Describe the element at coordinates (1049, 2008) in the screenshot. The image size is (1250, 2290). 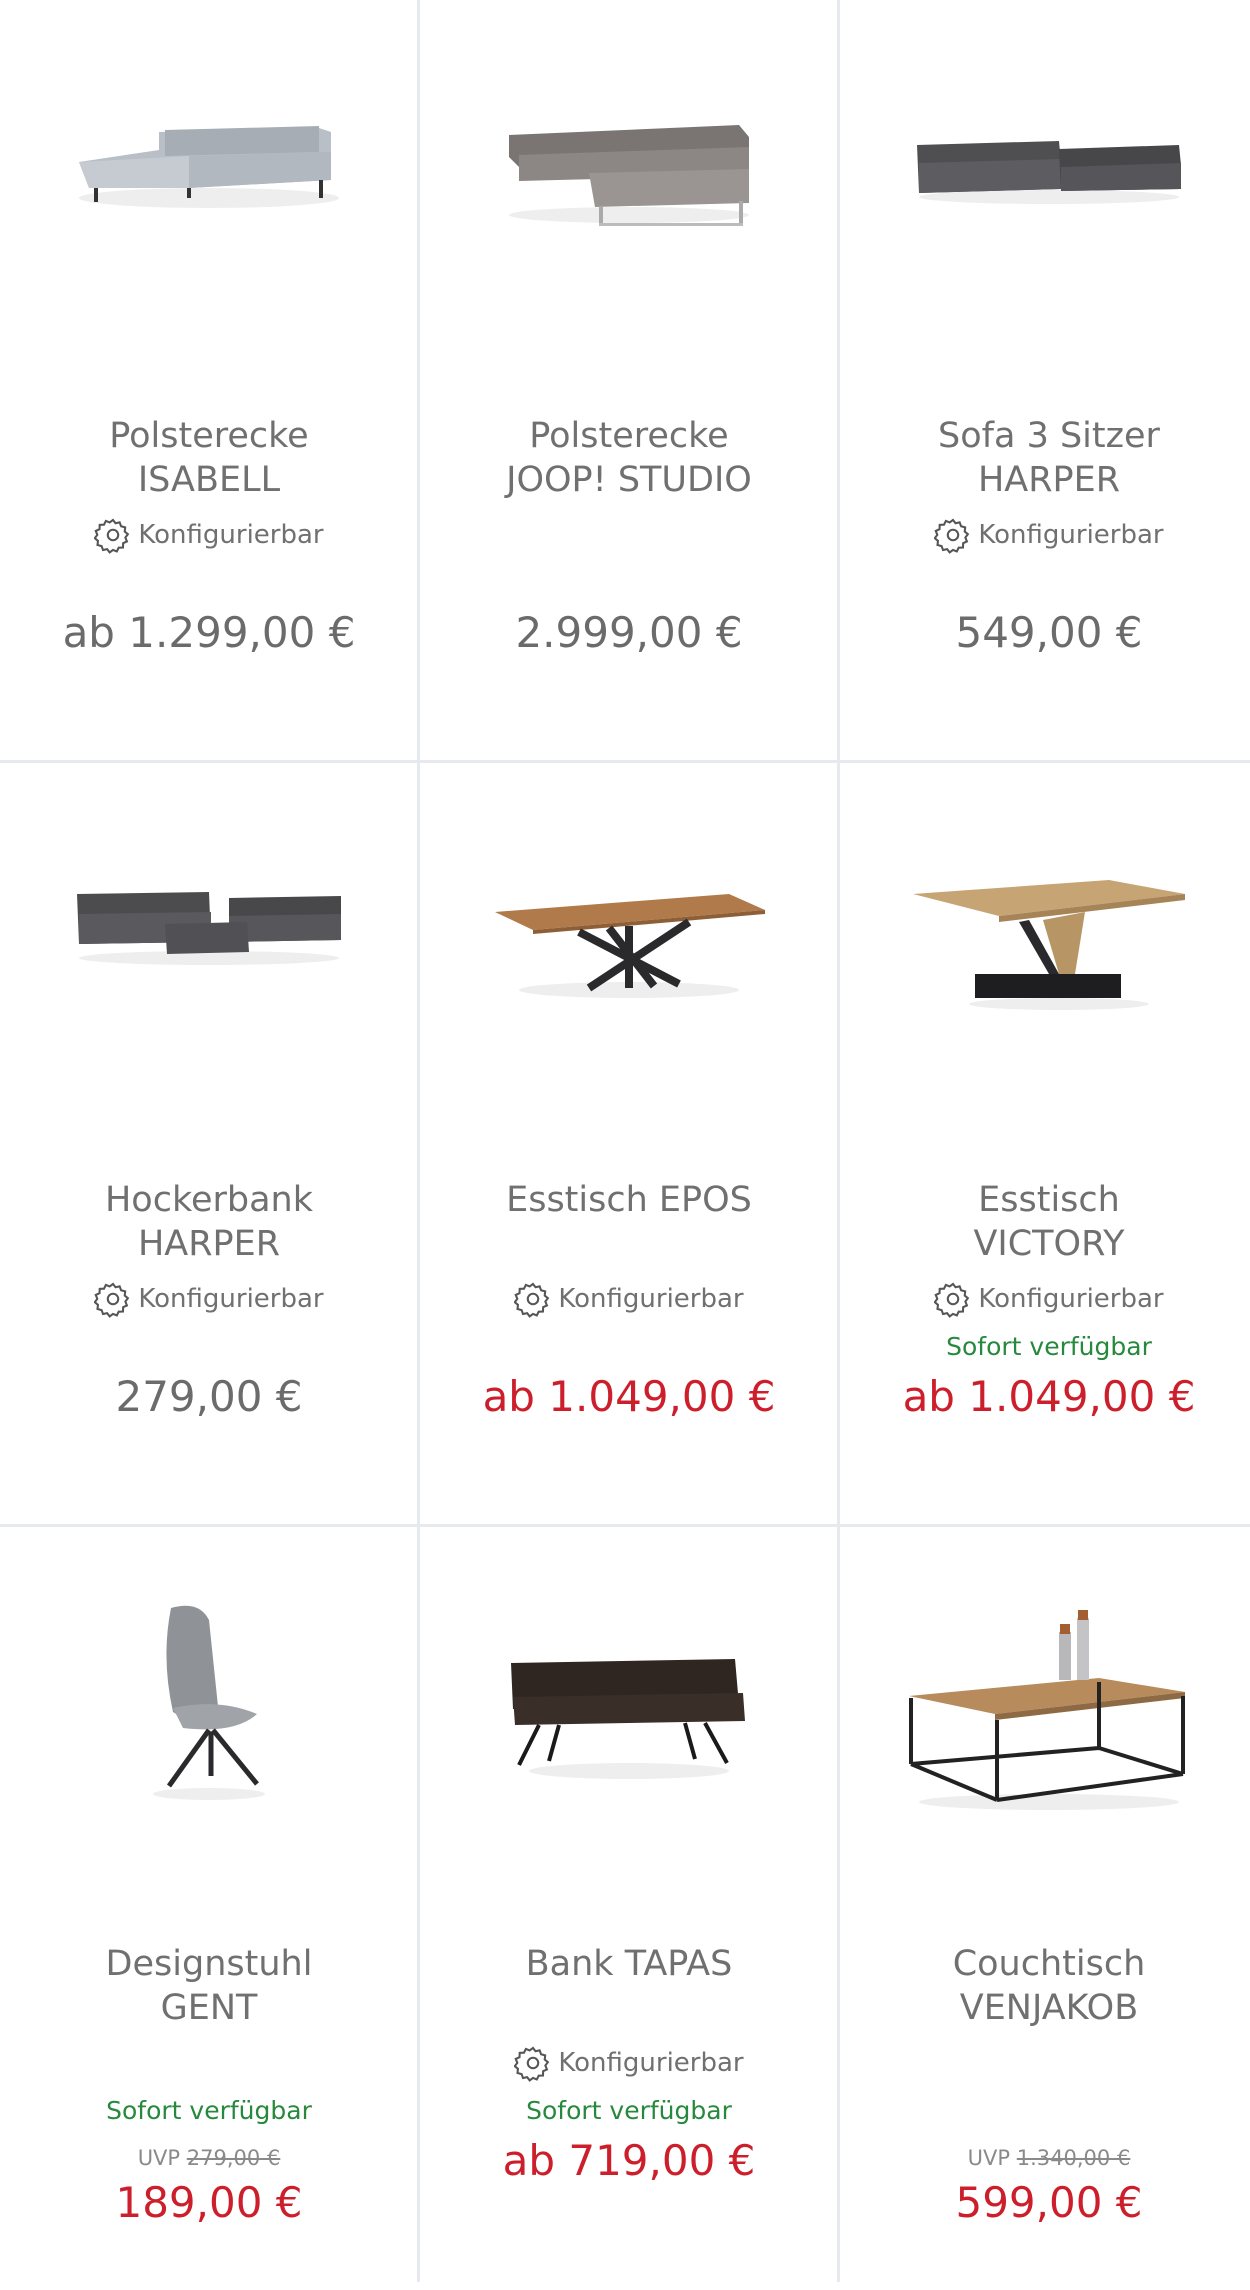
I see `product-title-line-2: VENJAKOB` at that location.